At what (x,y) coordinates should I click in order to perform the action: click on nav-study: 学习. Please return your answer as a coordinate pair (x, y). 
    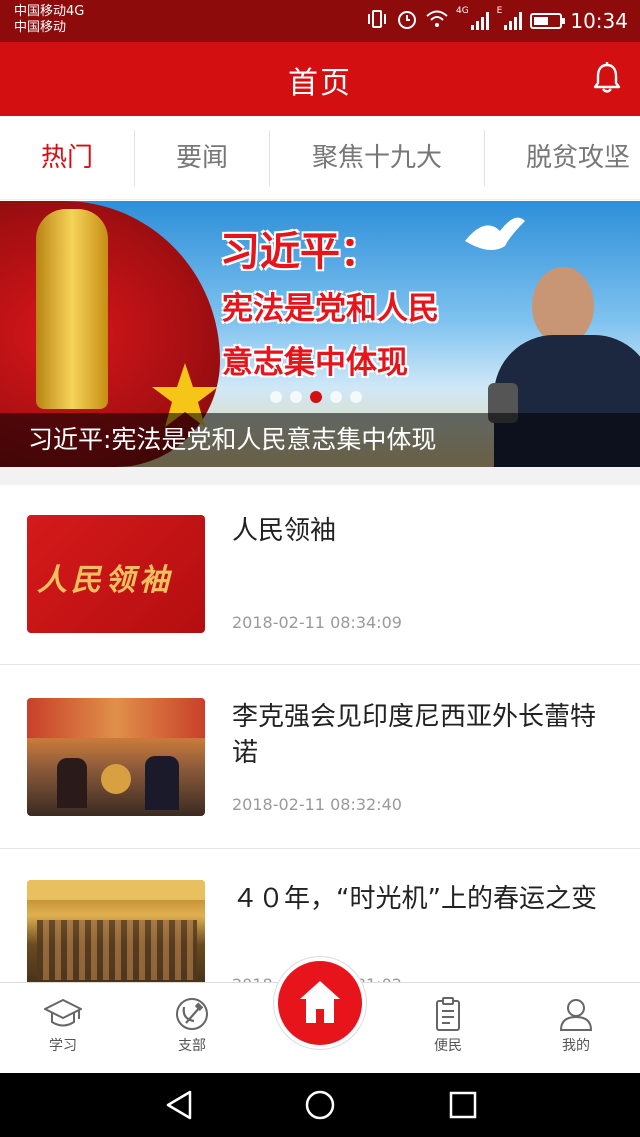
    Looking at the image, I should click on (63, 1026).